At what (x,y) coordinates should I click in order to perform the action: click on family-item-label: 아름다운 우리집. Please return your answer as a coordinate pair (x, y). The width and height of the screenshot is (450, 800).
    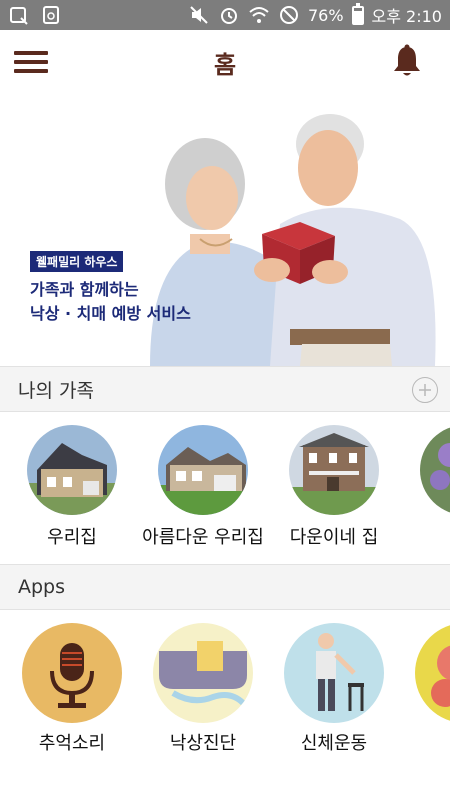
    Looking at the image, I should click on (203, 537).